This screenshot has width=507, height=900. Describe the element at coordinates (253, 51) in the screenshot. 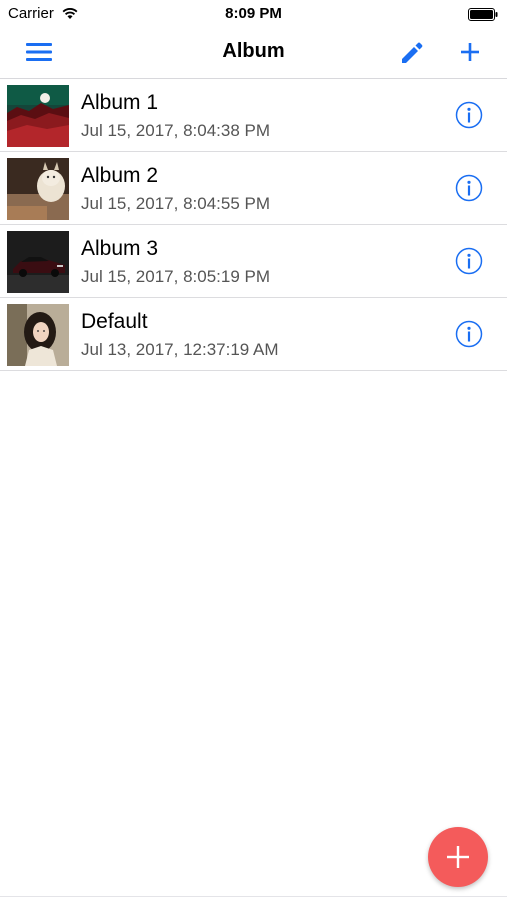

I see `page-title: Album` at that location.